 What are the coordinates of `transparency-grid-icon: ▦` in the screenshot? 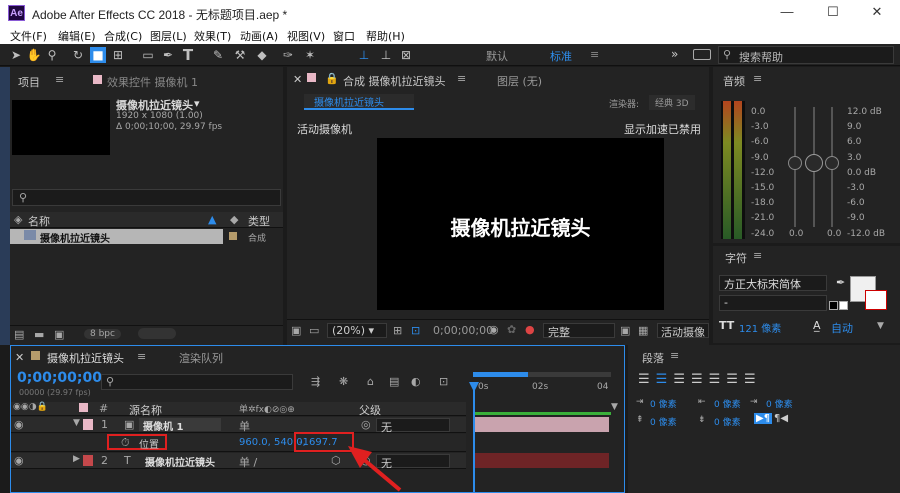 It's located at (643, 330).